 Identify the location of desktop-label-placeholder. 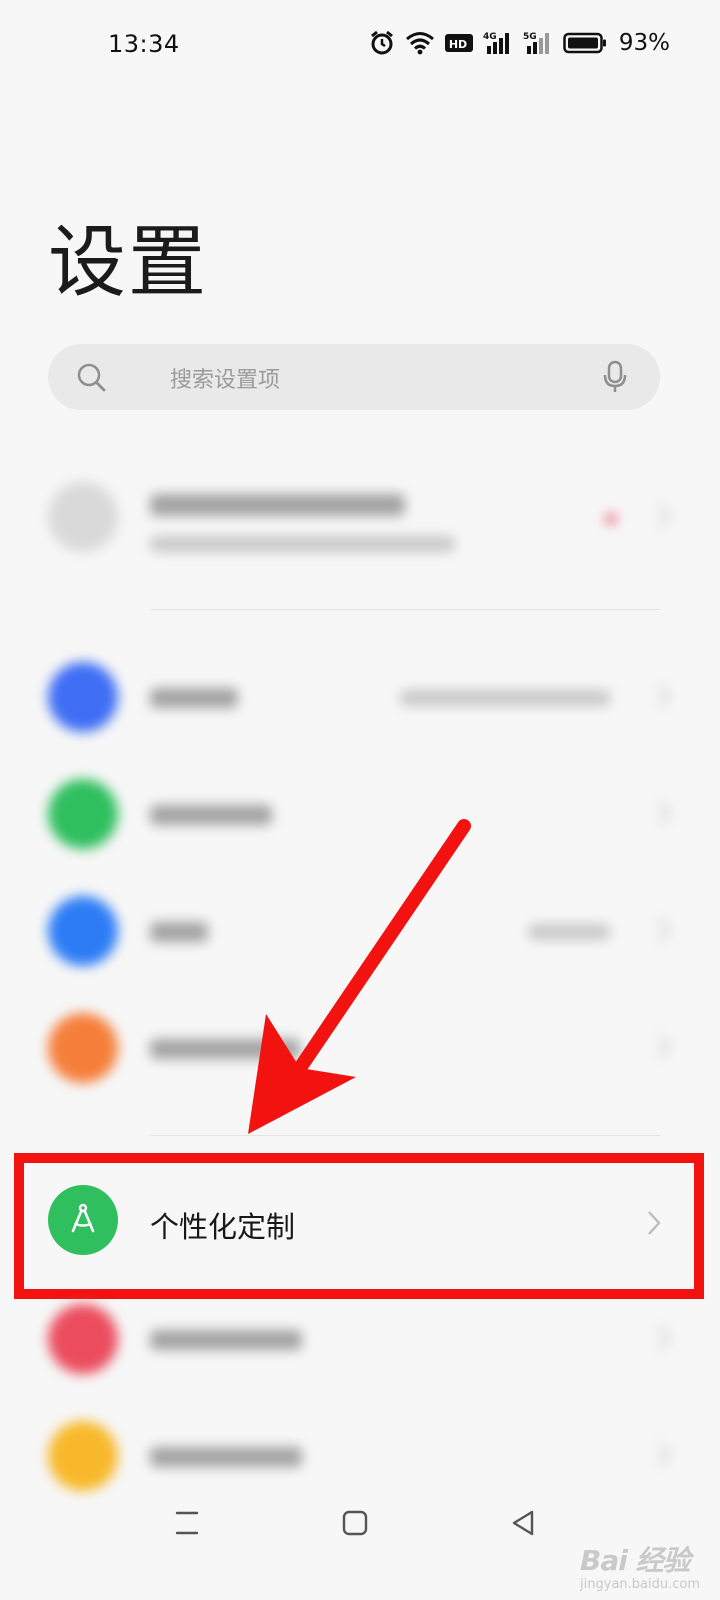
(226, 1340).